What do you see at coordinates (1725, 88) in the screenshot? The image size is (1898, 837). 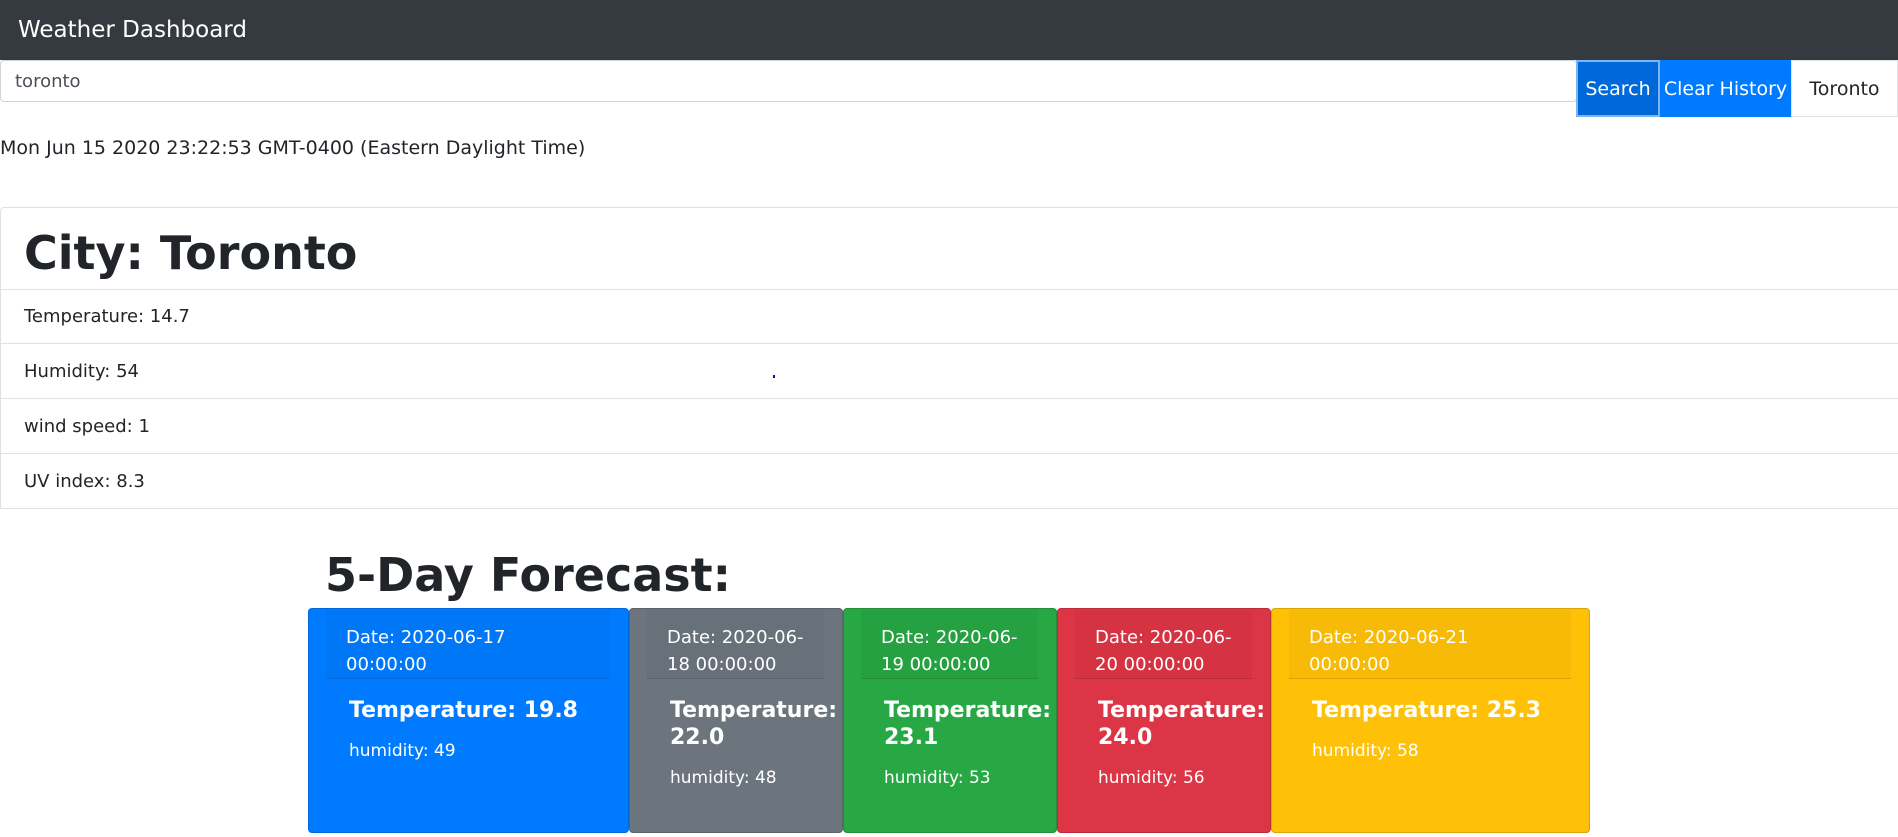 I see `clear-history-button: Clear History` at bounding box center [1725, 88].